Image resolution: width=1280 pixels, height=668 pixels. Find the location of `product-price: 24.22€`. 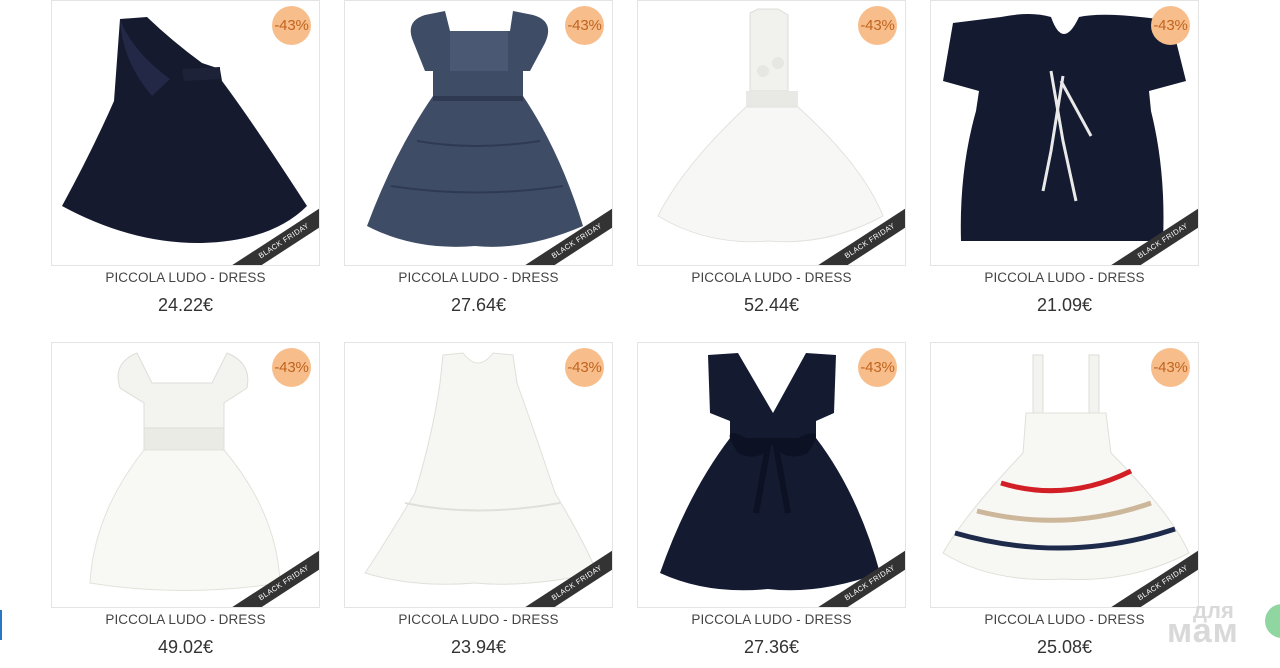

product-price: 24.22€ is located at coordinates (185, 305).